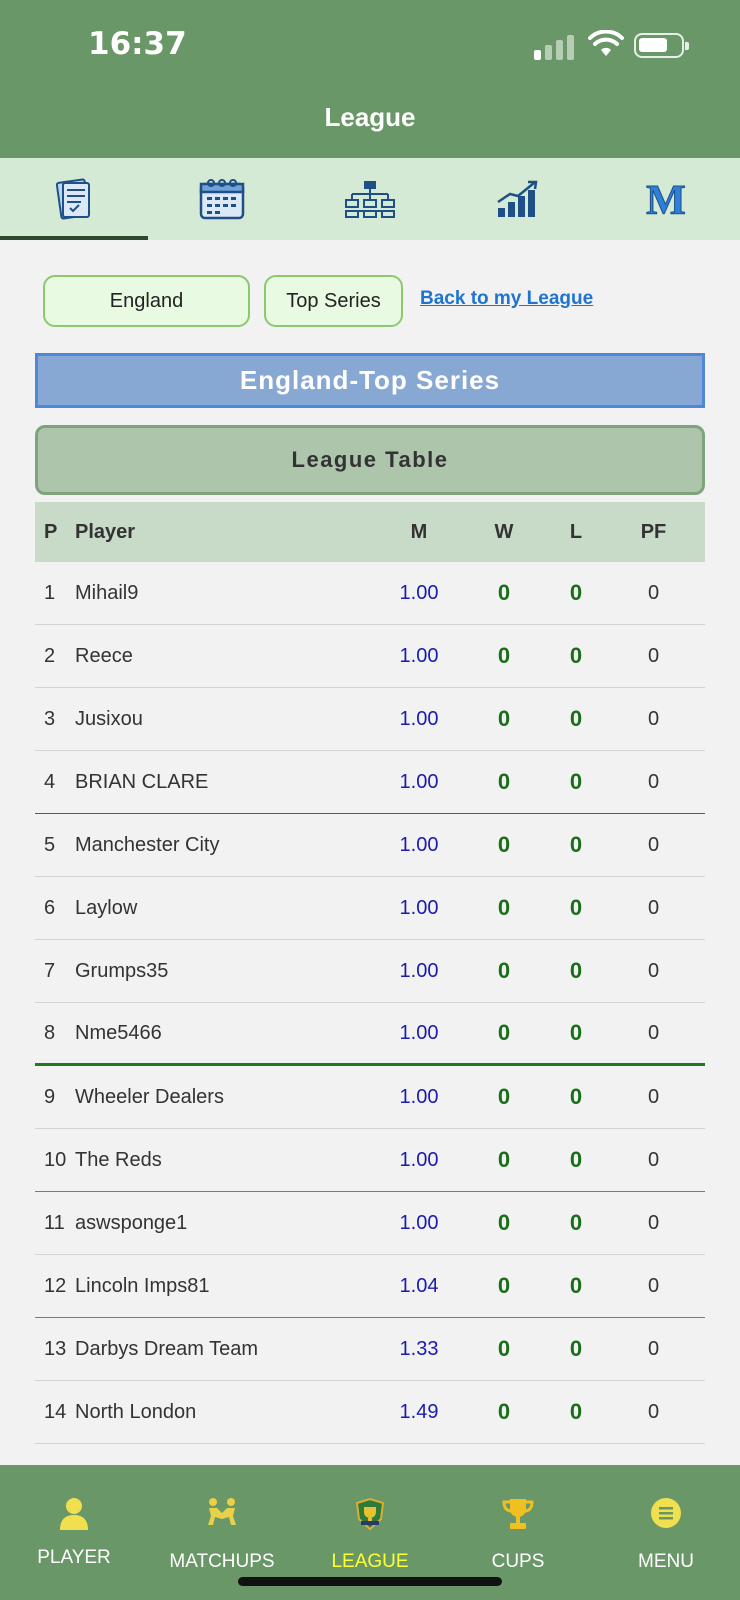 Image resolution: width=740 pixels, height=1600 pixels. I want to click on table-row: 1 Mihail9 1.00 0 0 0, so click(370, 593).